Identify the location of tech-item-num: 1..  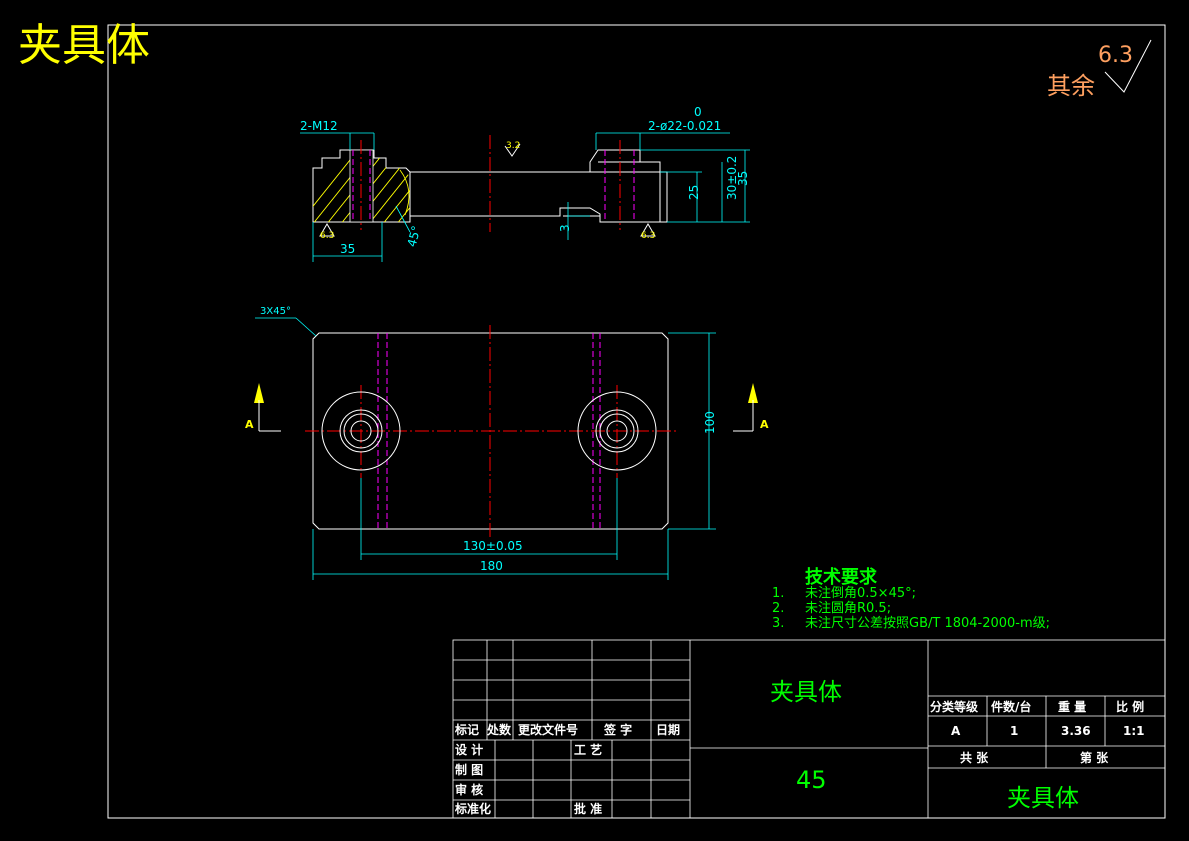
(778, 593).